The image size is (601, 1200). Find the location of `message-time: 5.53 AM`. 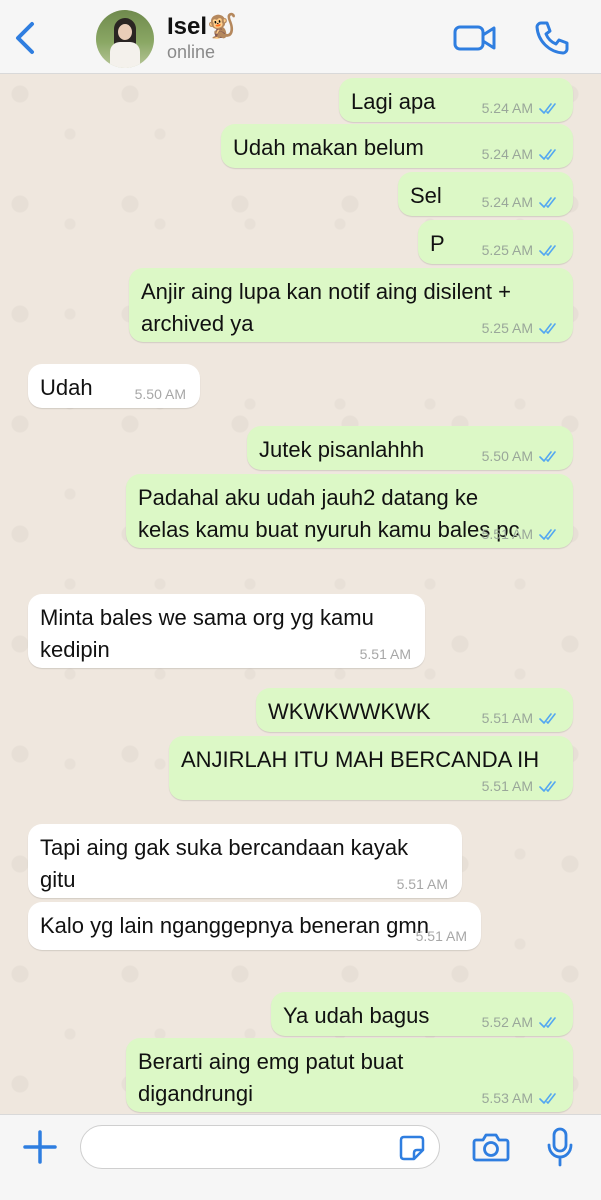

message-time: 5.53 AM is located at coordinates (507, 1098).